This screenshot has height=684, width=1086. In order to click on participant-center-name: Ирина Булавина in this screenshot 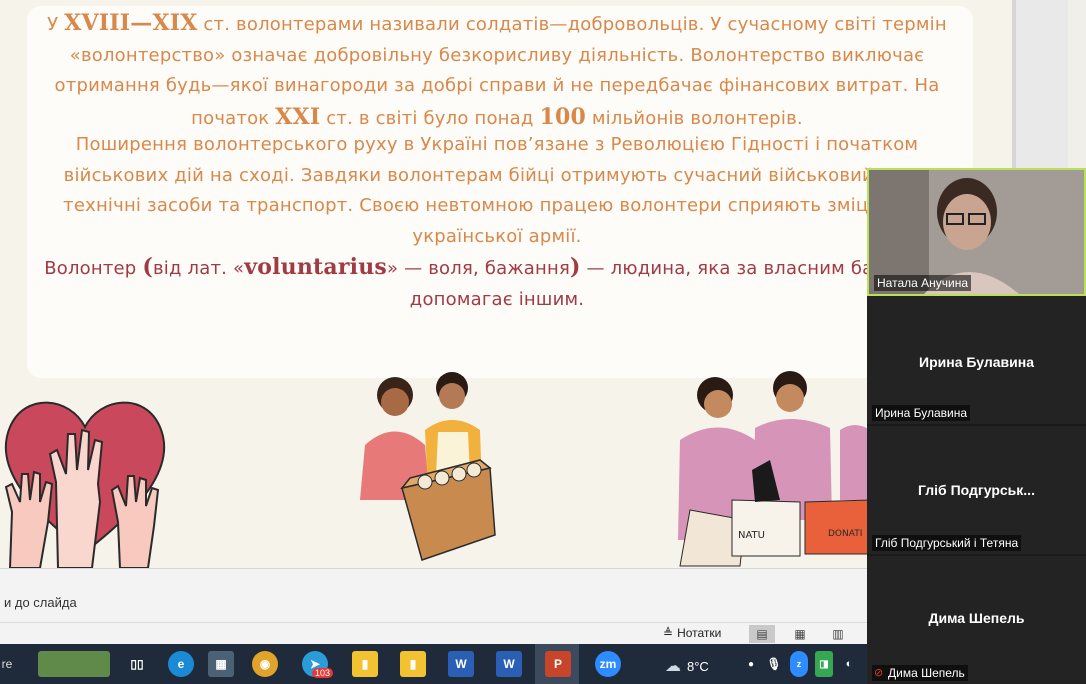, I will do `click(976, 362)`.